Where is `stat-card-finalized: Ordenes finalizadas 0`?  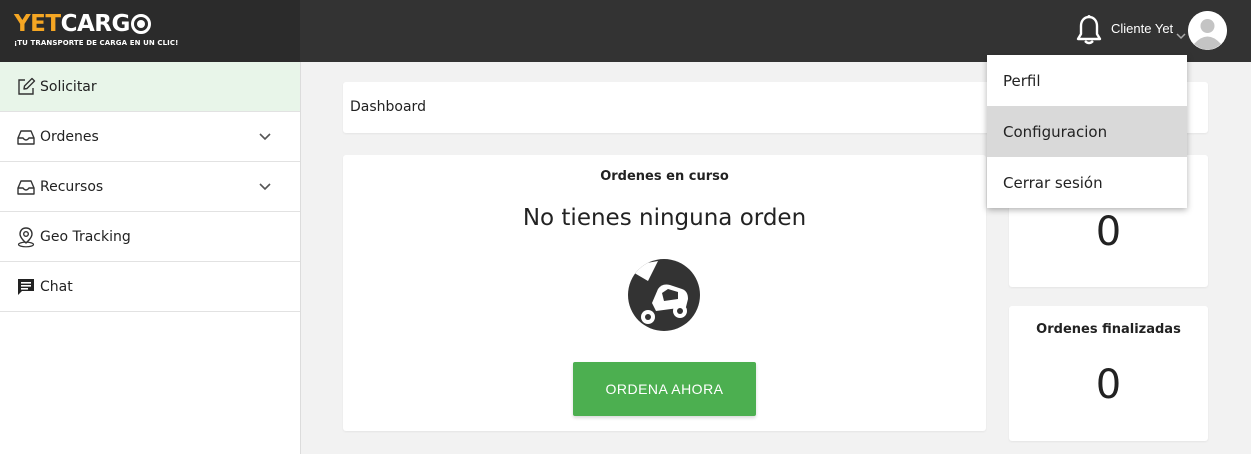
stat-card-finalized: Ordenes finalizadas 0 is located at coordinates (1108, 373).